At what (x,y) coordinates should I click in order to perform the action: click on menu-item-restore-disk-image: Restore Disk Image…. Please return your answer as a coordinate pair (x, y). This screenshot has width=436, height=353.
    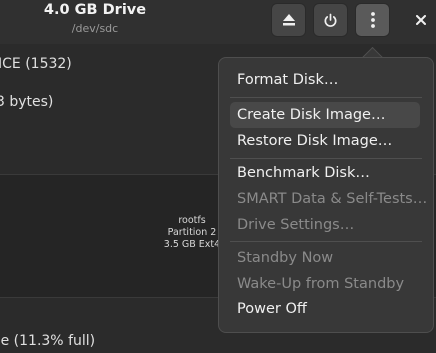
    Looking at the image, I should click on (325, 141).